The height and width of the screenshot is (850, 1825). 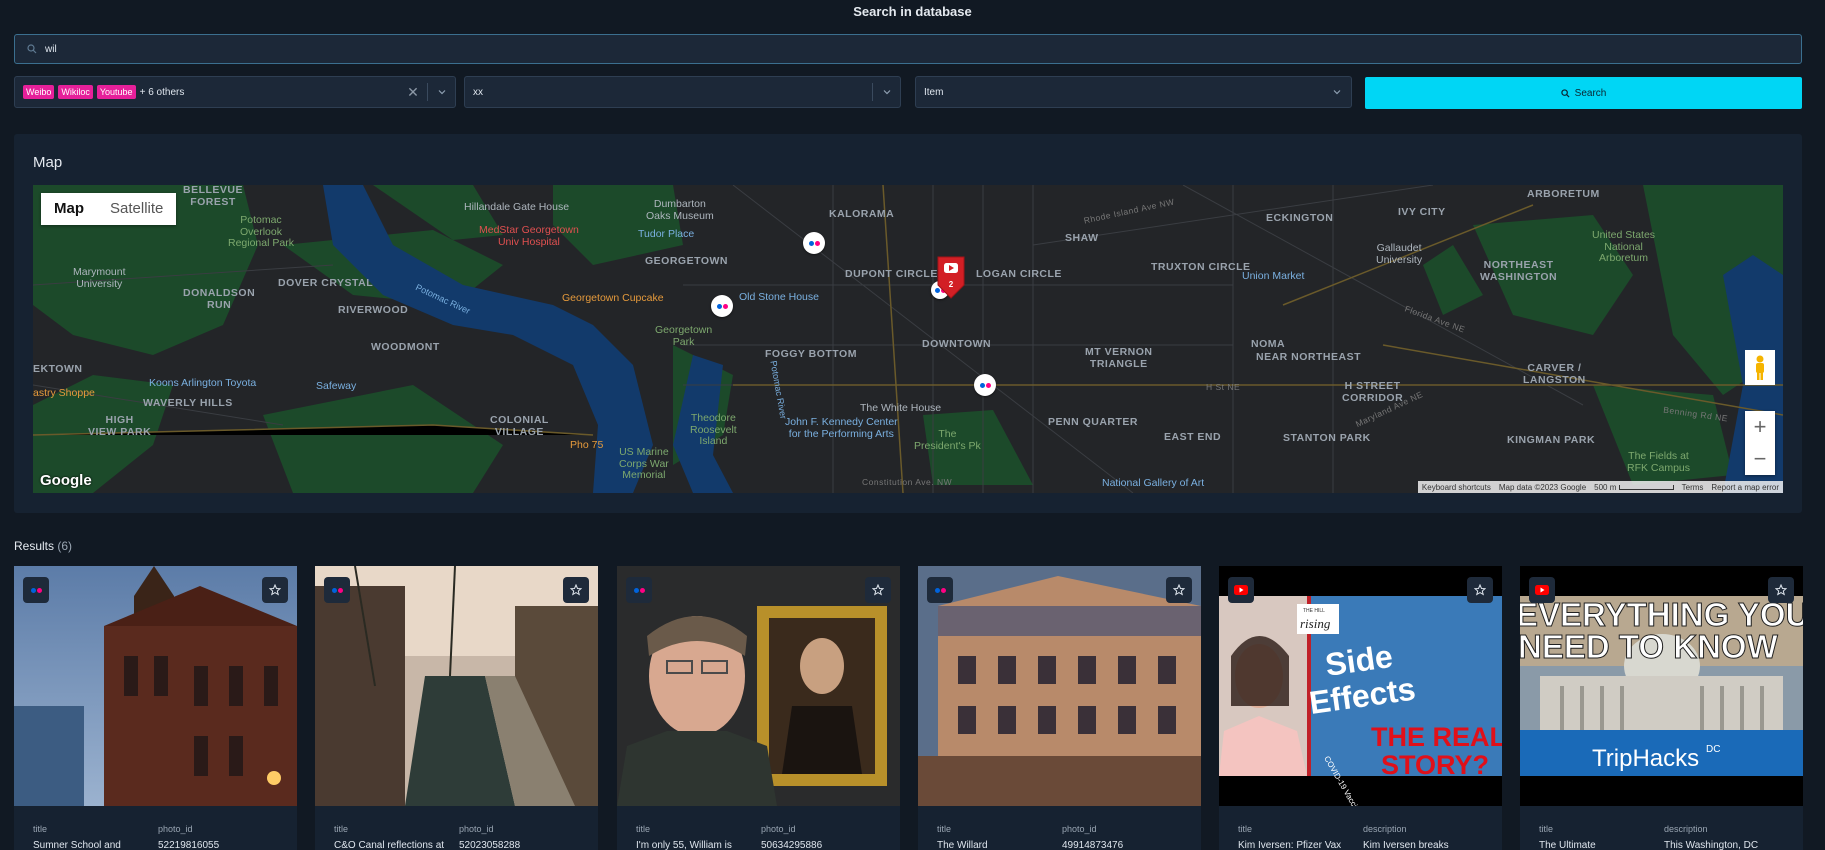 I want to click on source-tag-weibo: Weibo, so click(x=39, y=92).